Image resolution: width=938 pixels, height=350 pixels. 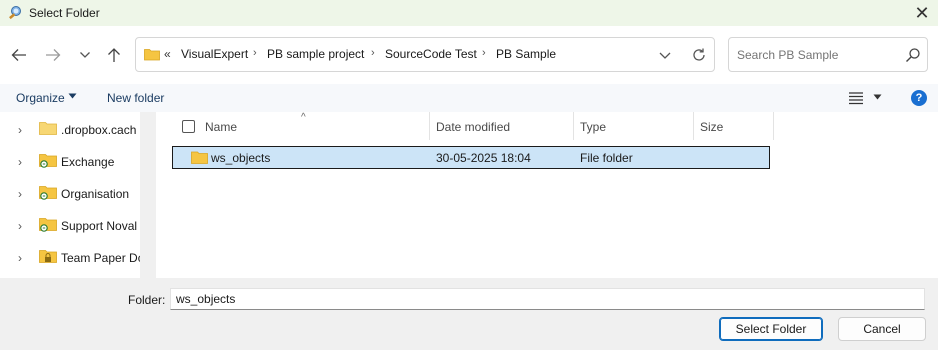 What do you see at coordinates (913, 55) in the screenshot?
I see `search-icon` at bounding box center [913, 55].